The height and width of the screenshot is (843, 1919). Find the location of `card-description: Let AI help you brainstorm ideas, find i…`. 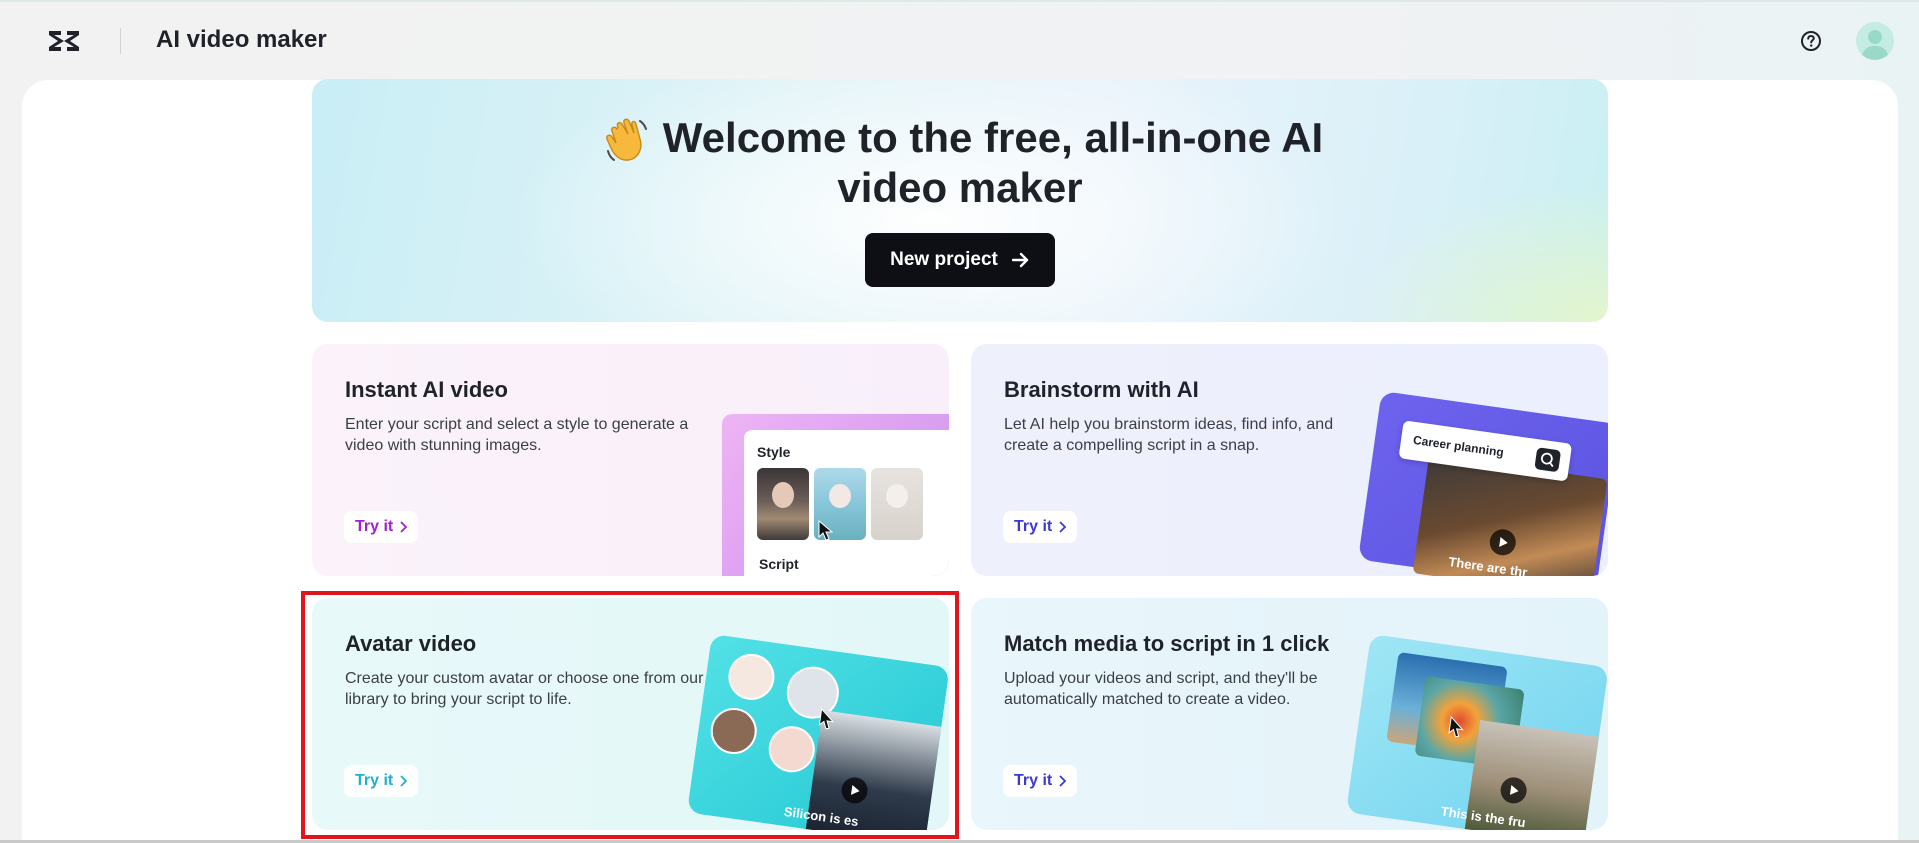

card-description: Let AI help you brainstorm ideas, find i… is located at coordinates (1169, 435).